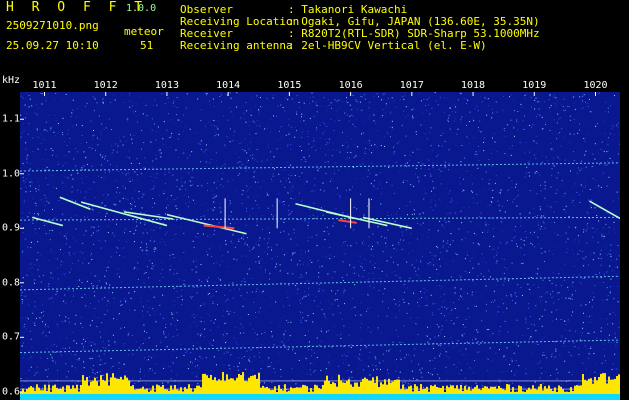 This screenshot has height=400, width=629. Describe the element at coordinates (105, 85) in the screenshot. I see `x-tick-label: 1012` at that location.